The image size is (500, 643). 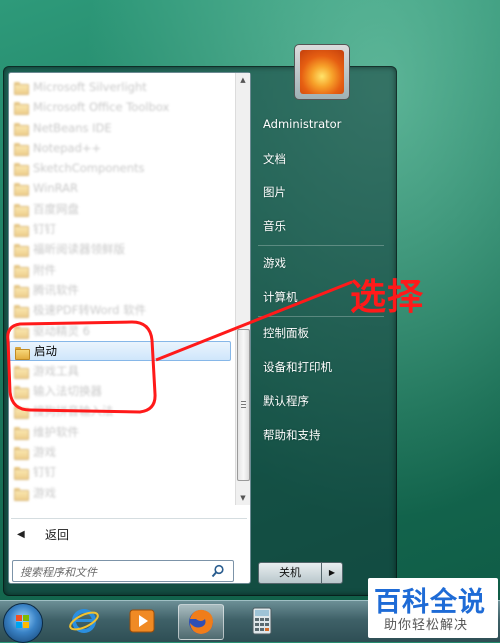 I want to click on watermark: 百科全说 助你轻松解决, so click(x=433, y=608).